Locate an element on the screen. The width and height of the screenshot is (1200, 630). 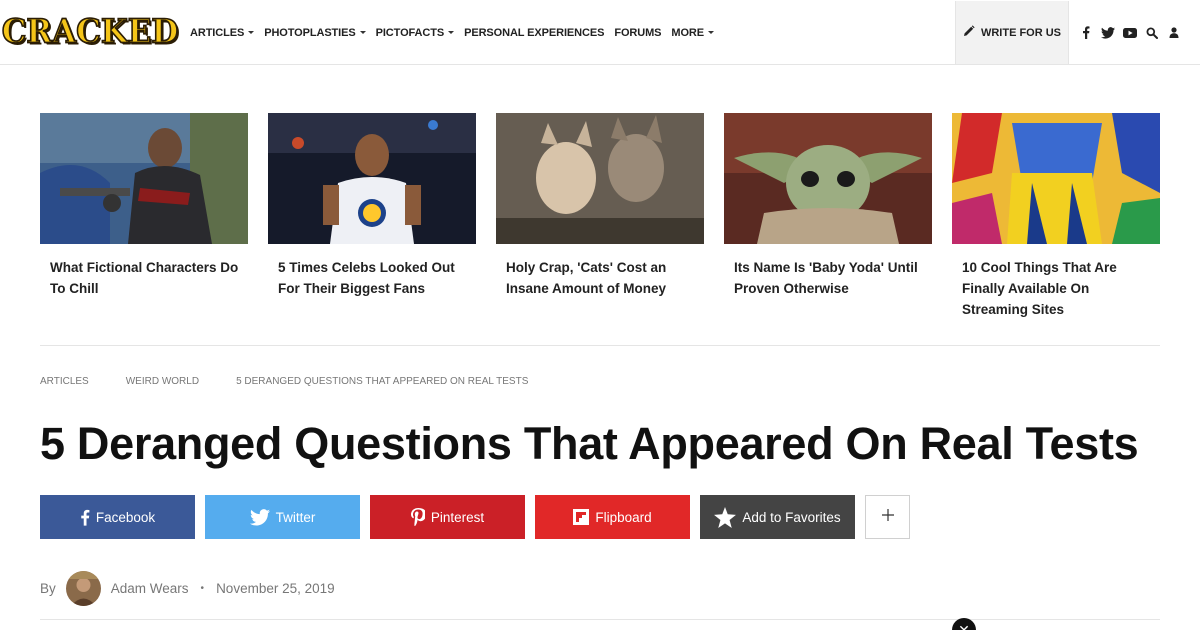
pinterest-icon is located at coordinates (417, 517).